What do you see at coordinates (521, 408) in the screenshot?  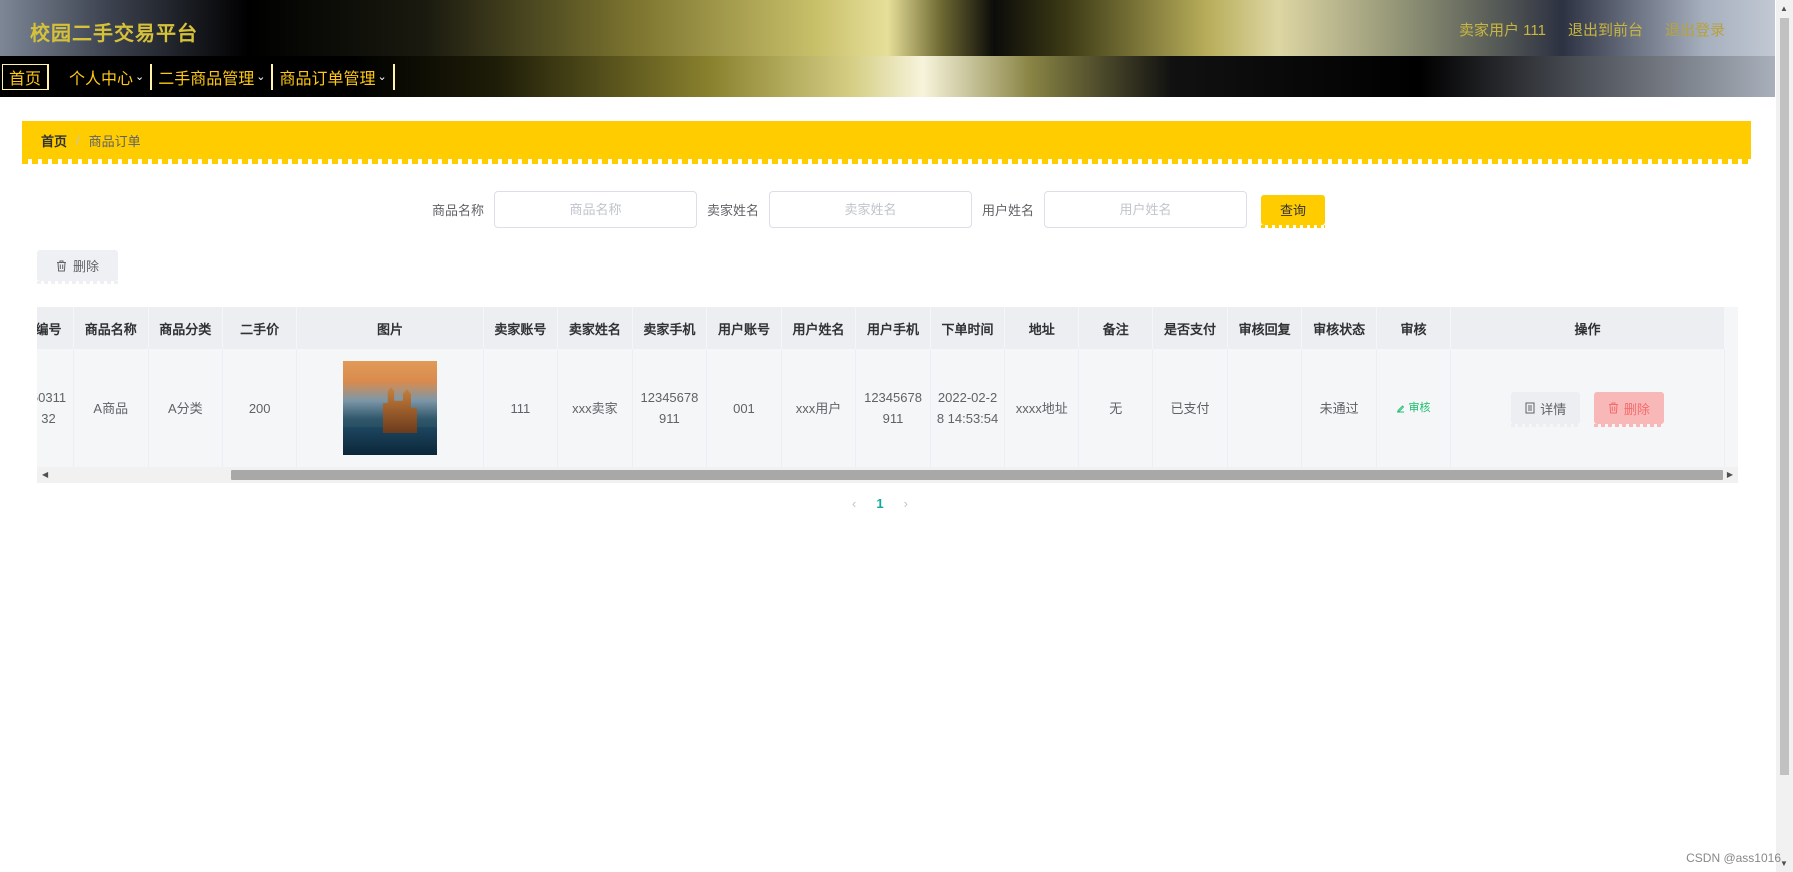 I see `cell-seller-account: 111` at bounding box center [521, 408].